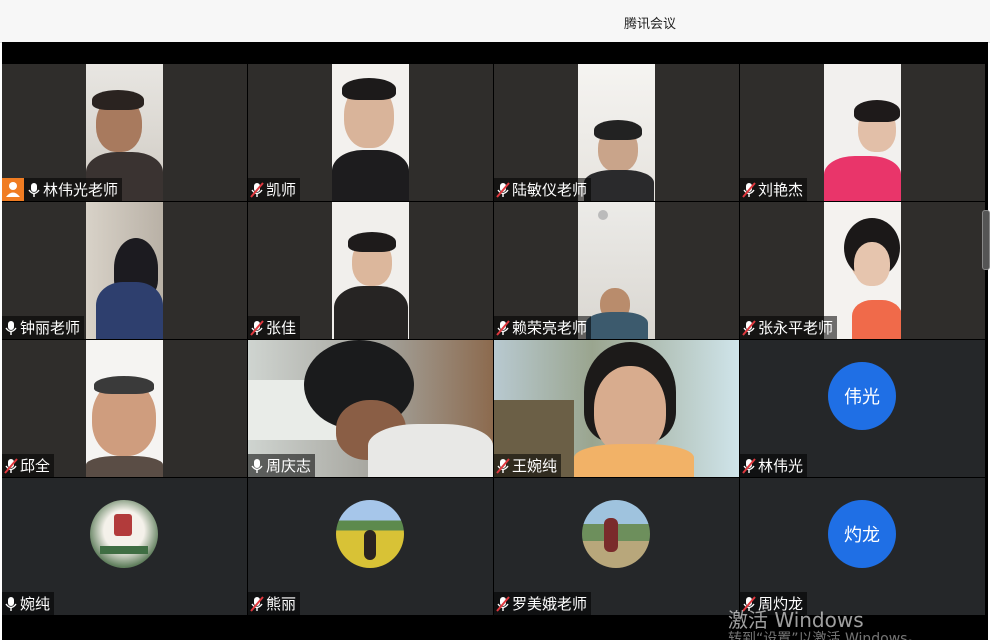  I want to click on participant-tile: 钟丽老师, so click(124, 270).